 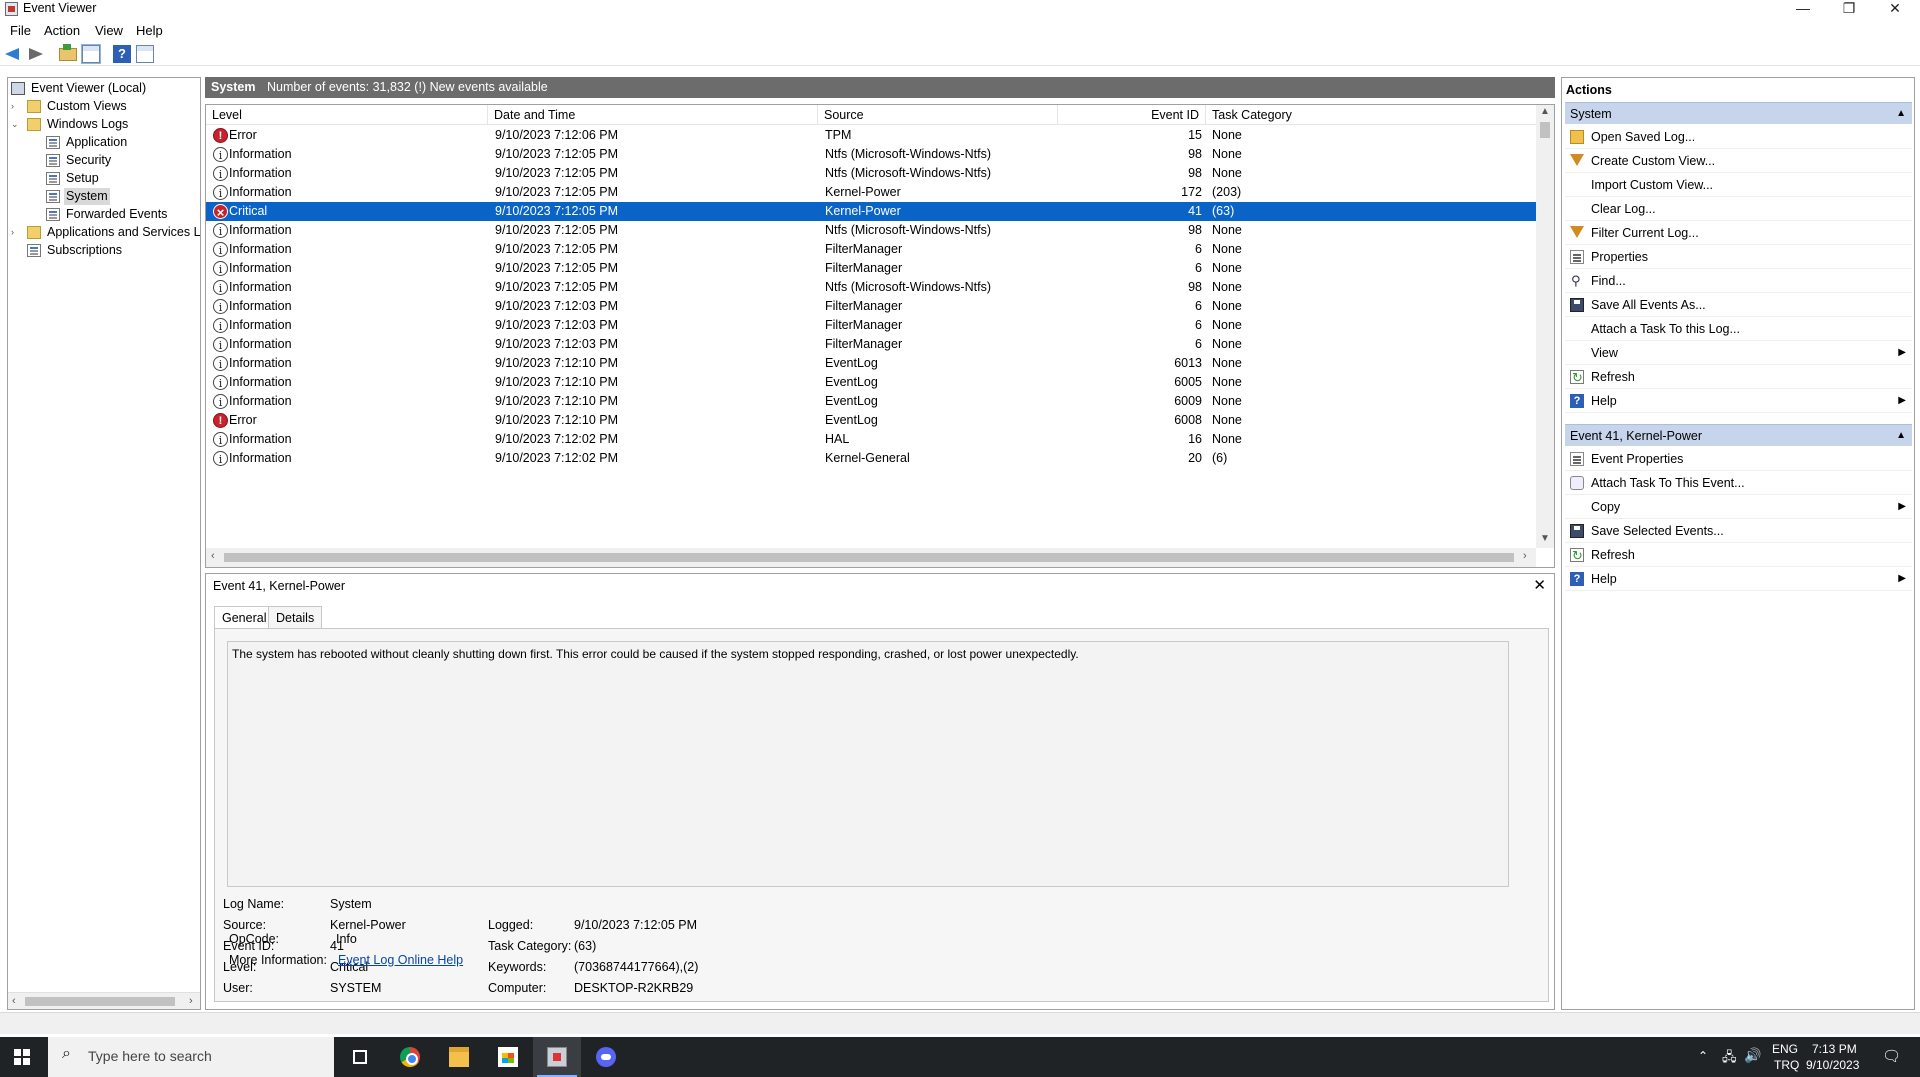 What do you see at coordinates (1132, 115) in the screenshot?
I see `column-header-event-id: Event ID` at bounding box center [1132, 115].